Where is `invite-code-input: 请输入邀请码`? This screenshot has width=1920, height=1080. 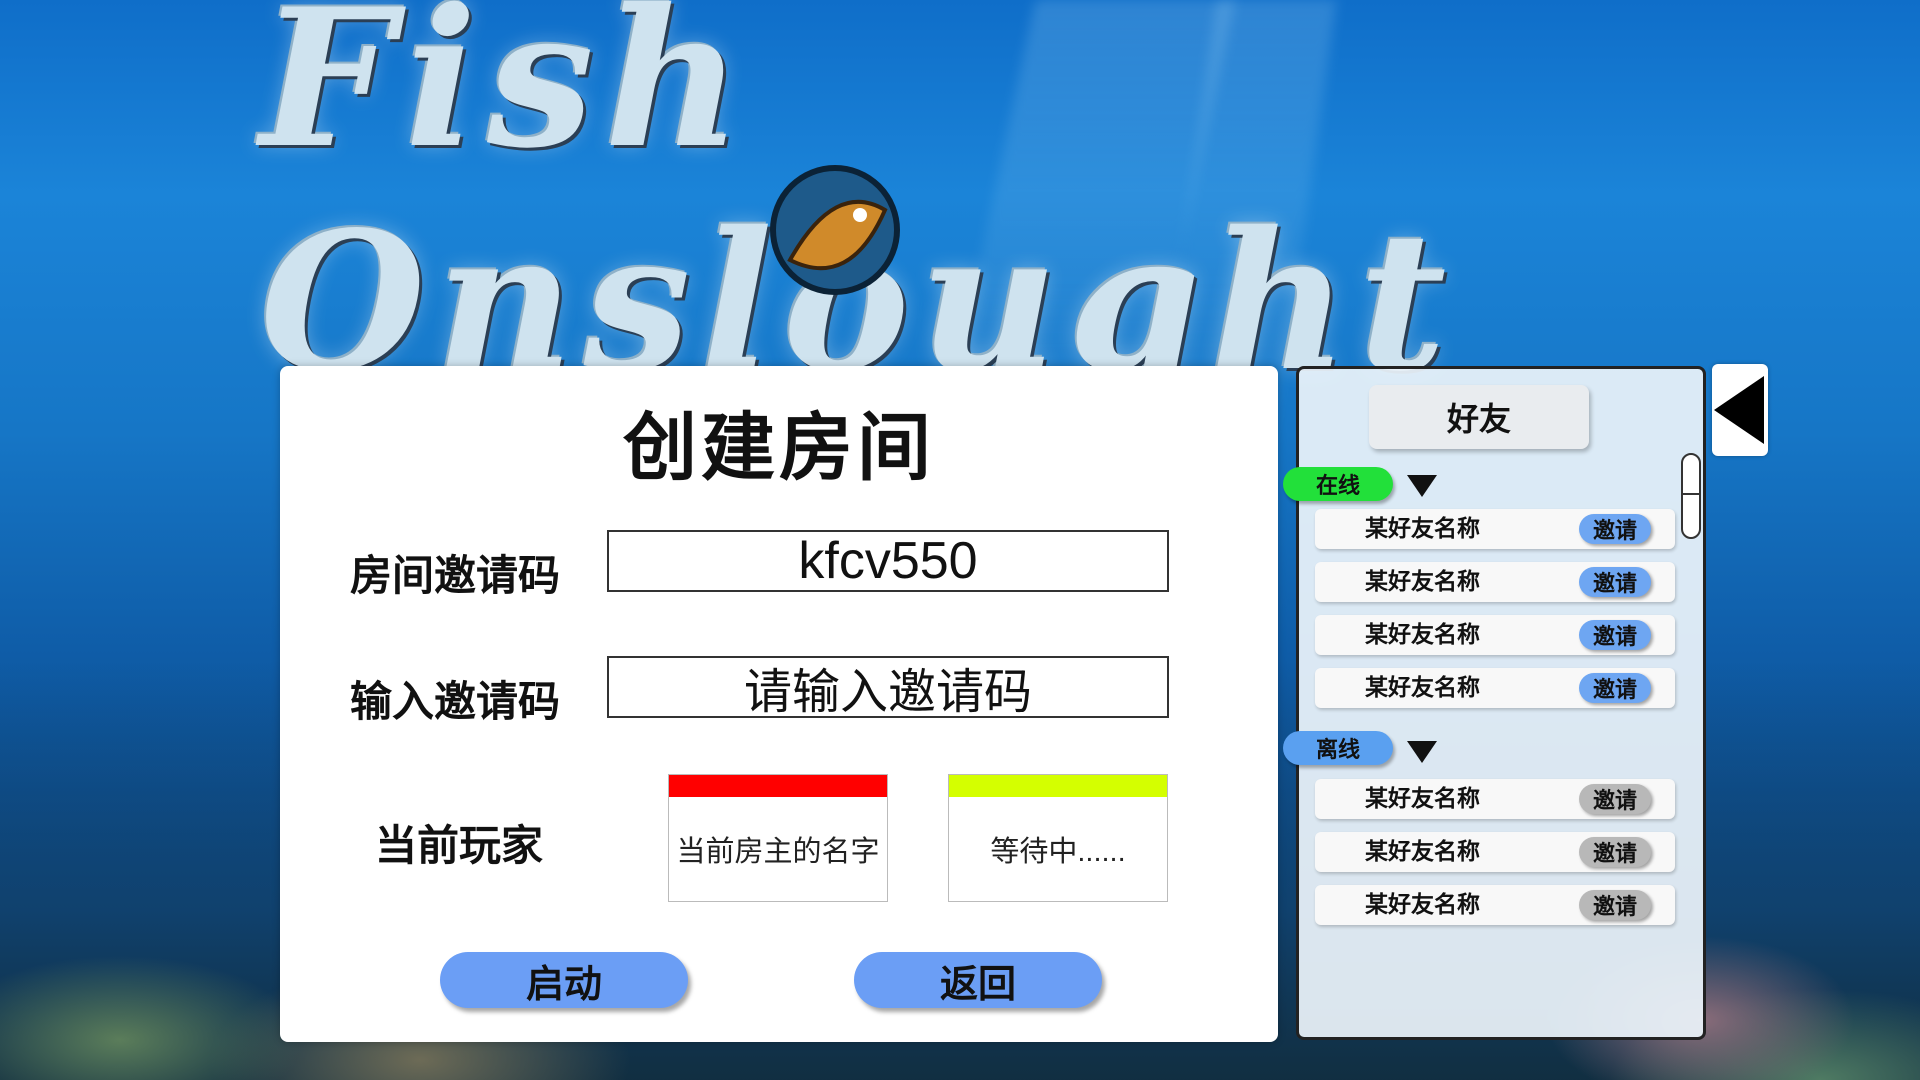
invite-code-input: 请输入邀请码 is located at coordinates (888, 687).